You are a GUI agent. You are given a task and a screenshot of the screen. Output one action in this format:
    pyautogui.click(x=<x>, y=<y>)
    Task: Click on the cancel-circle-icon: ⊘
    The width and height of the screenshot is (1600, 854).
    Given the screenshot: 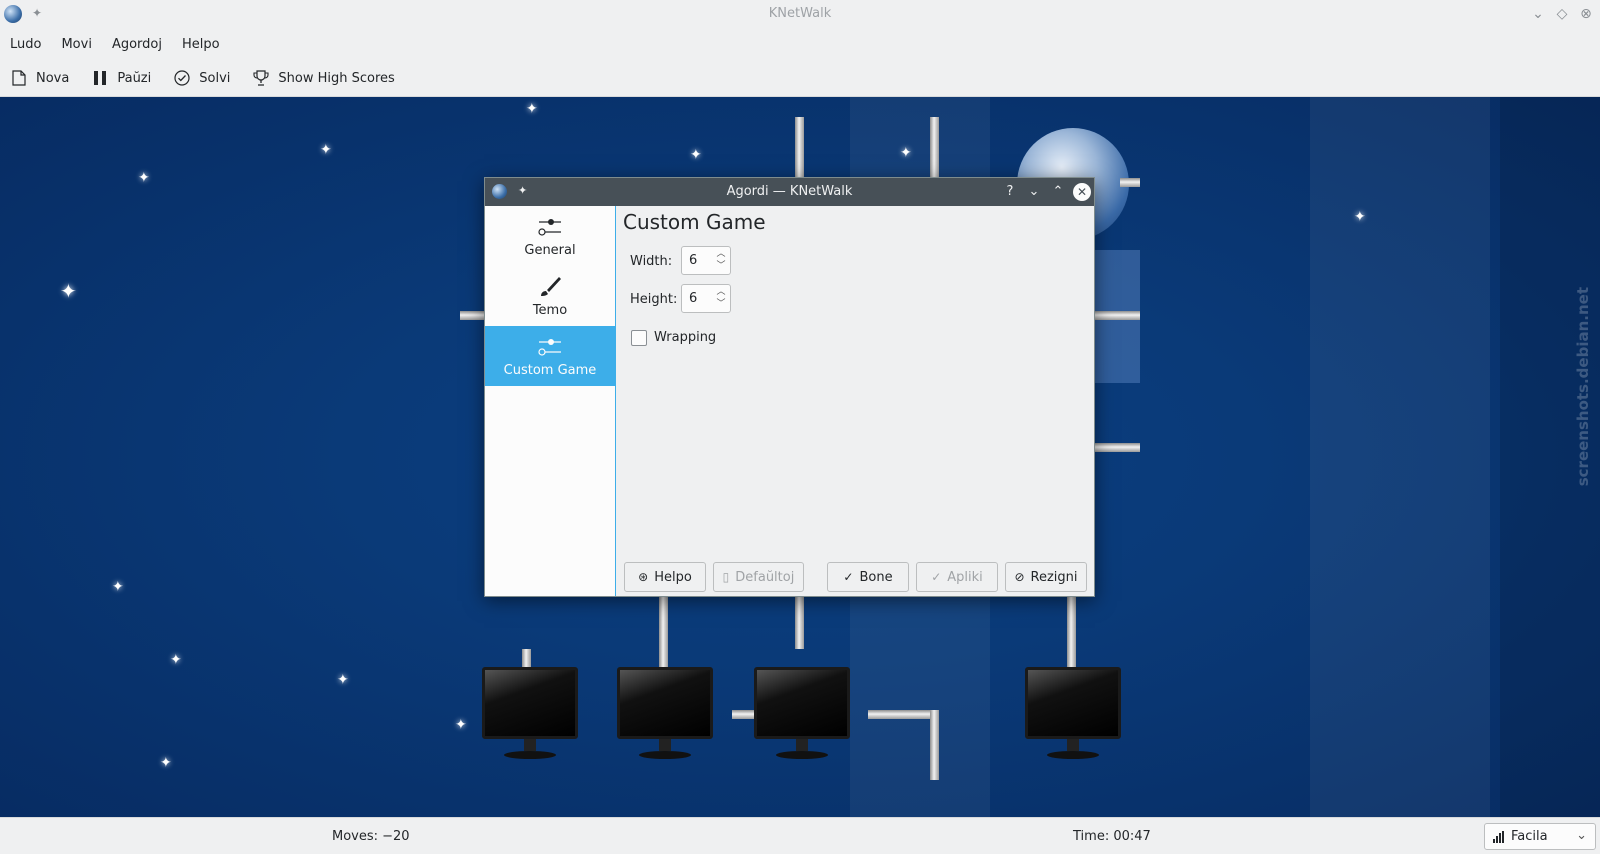 What is the action you would take?
    pyautogui.click(x=1019, y=577)
    